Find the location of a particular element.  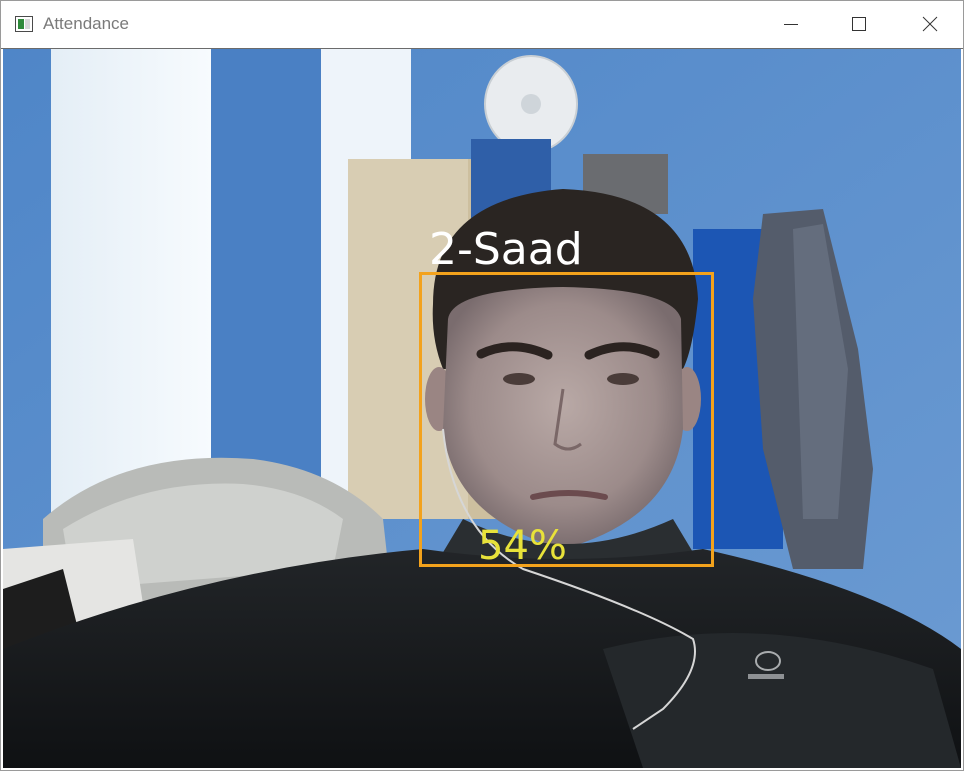

close-icon is located at coordinates (930, 24).